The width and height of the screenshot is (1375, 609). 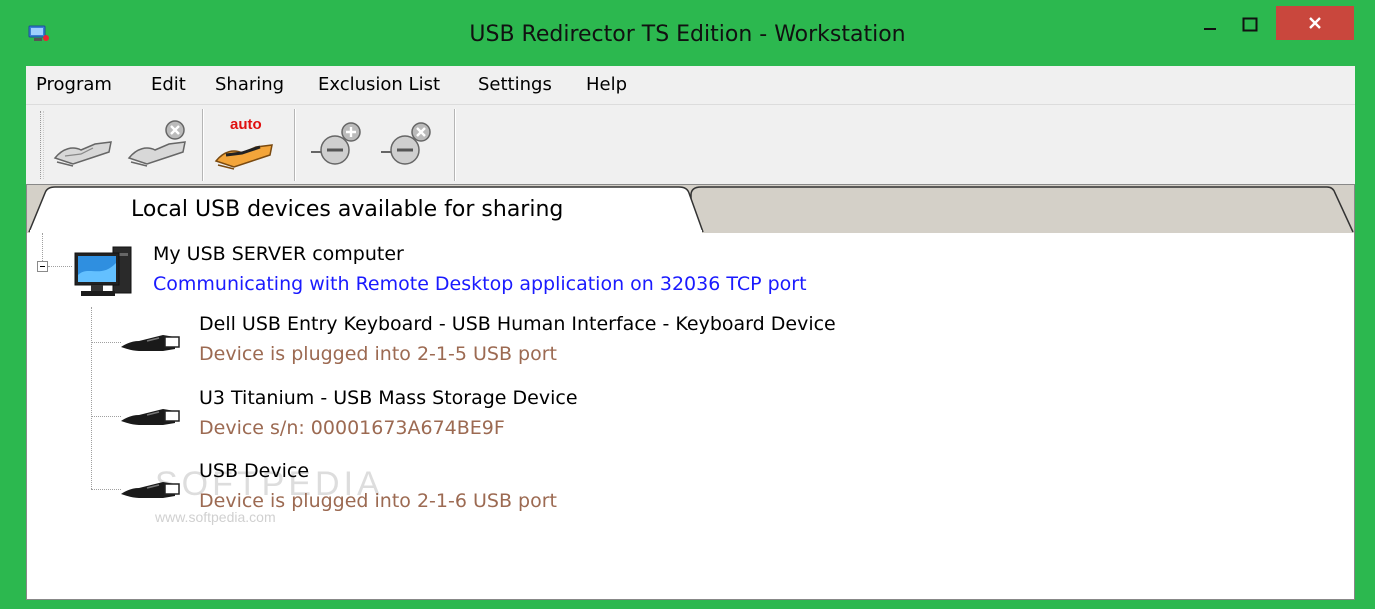 What do you see at coordinates (379, 84) in the screenshot?
I see `menu-exclusion-list: Exclusion List` at bounding box center [379, 84].